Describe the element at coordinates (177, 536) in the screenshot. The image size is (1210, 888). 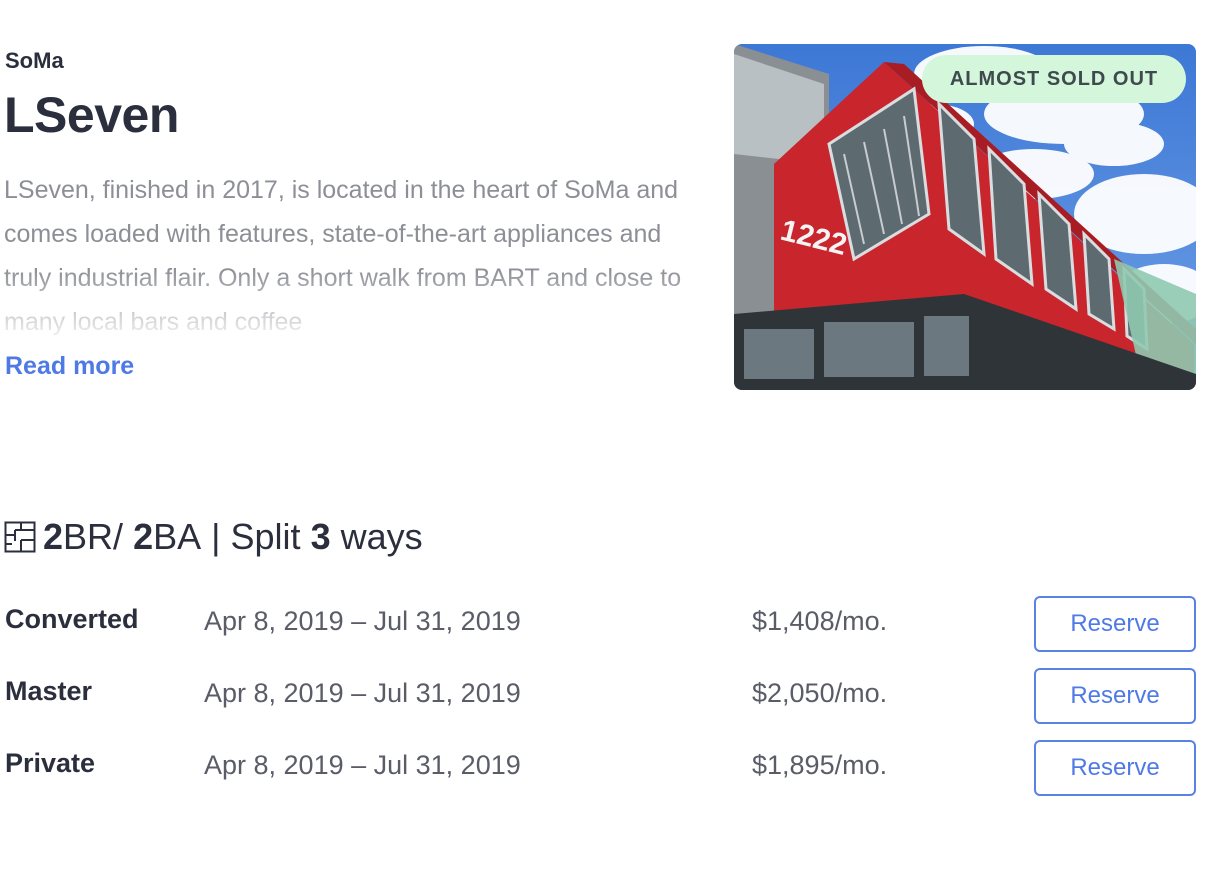
I see `ba-label: BA` at that location.